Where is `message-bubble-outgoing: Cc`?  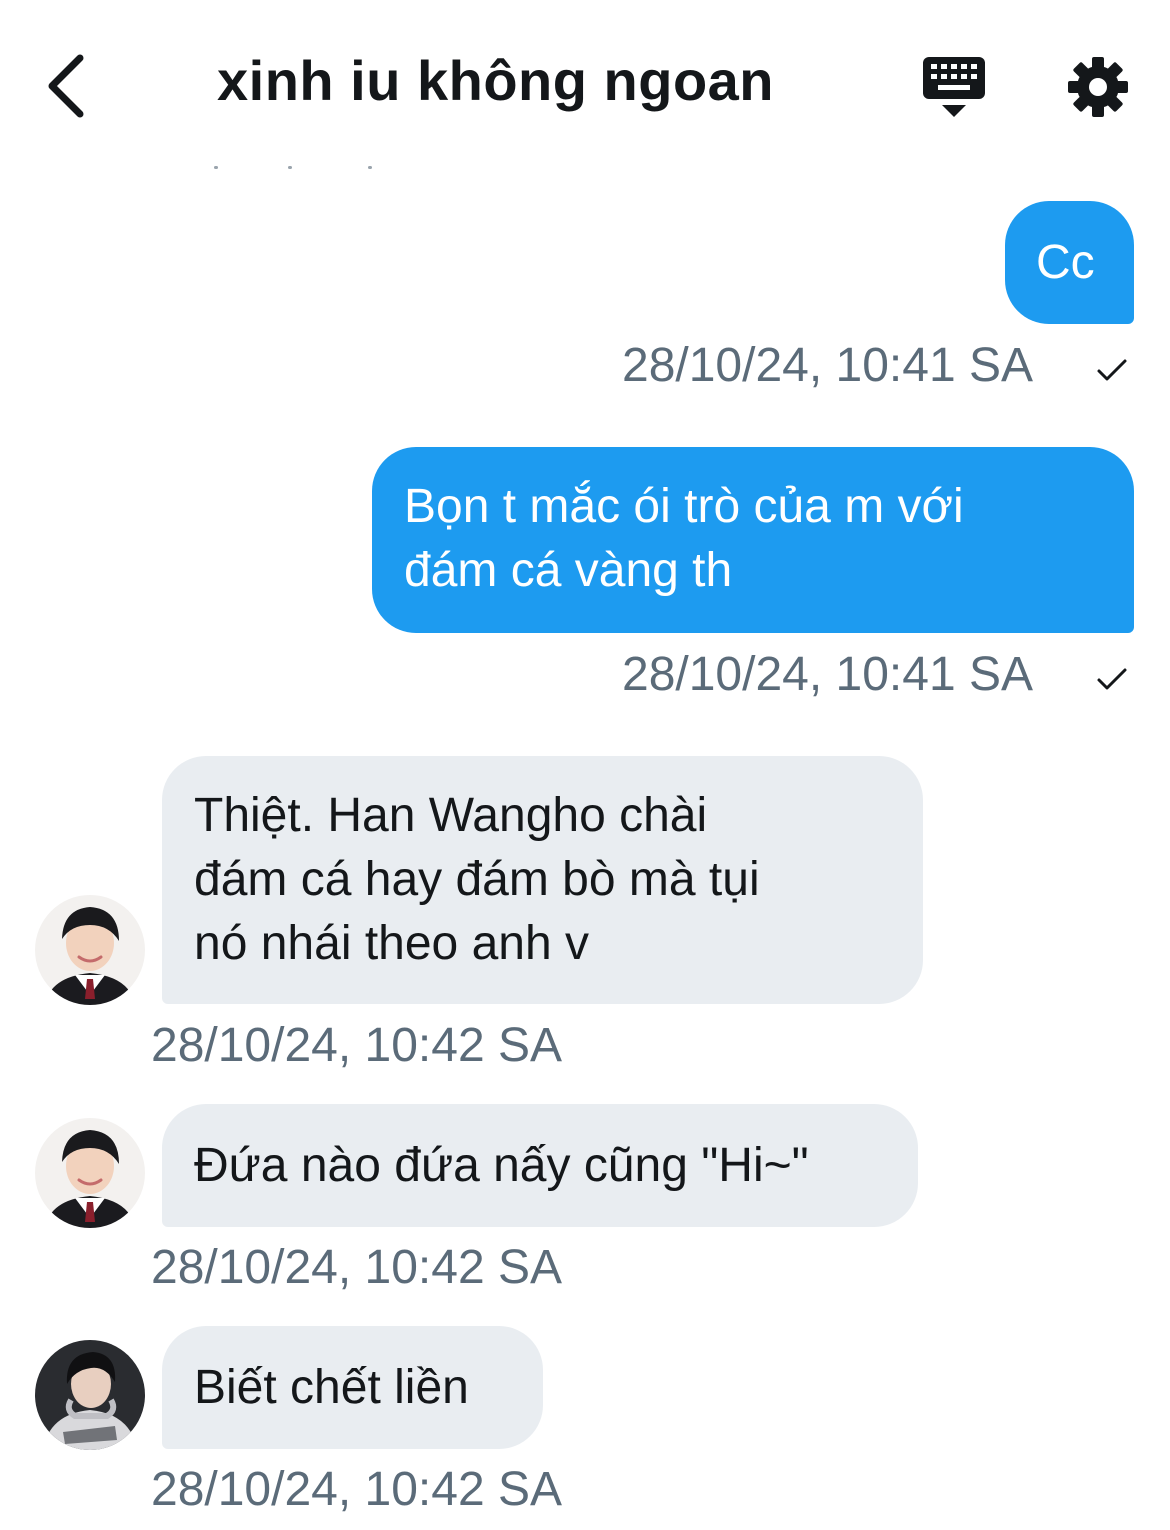 message-bubble-outgoing: Cc is located at coordinates (1069, 262).